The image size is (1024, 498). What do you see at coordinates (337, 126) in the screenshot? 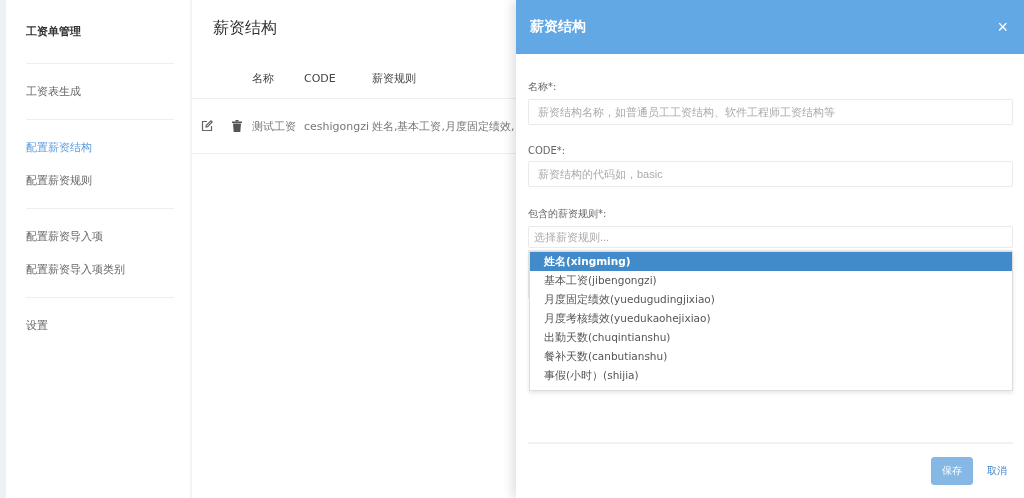
I see `table-cell: ceshigongzi` at bounding box center [337, 126].